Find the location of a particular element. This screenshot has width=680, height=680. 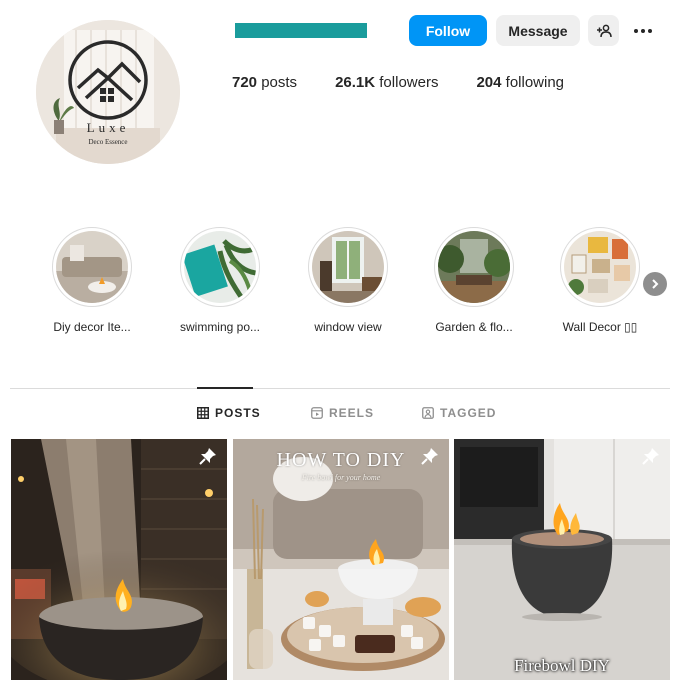

add-person-icon is located at coordinates (604, 30).